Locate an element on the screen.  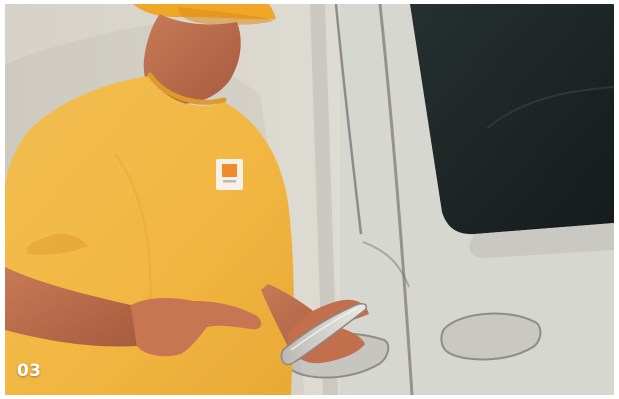
shirt-logo-square is located at coordinates (229, 170).